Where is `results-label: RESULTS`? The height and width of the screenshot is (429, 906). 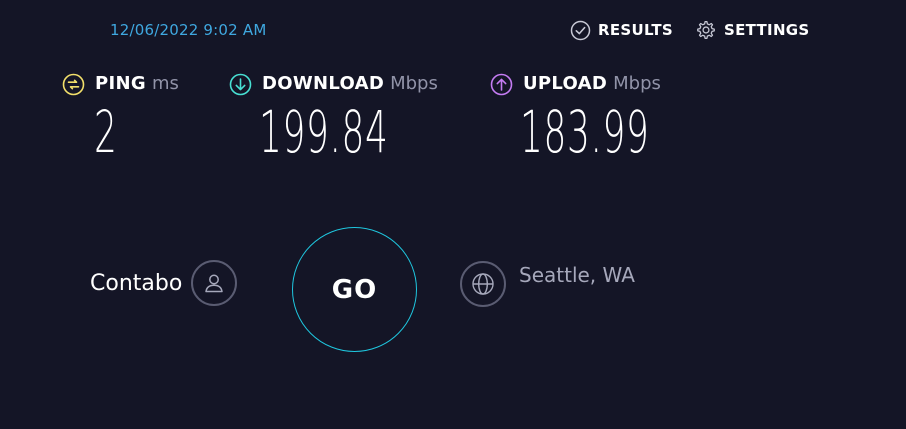
results-label: RESULTS is located at coordinates (635, 30).